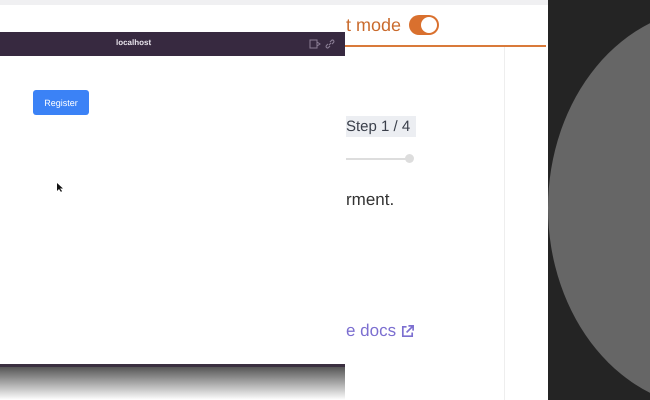 The width and height of the screenshot is (650, 400). I want to click on mode-label: t mode, so click(374, 25).